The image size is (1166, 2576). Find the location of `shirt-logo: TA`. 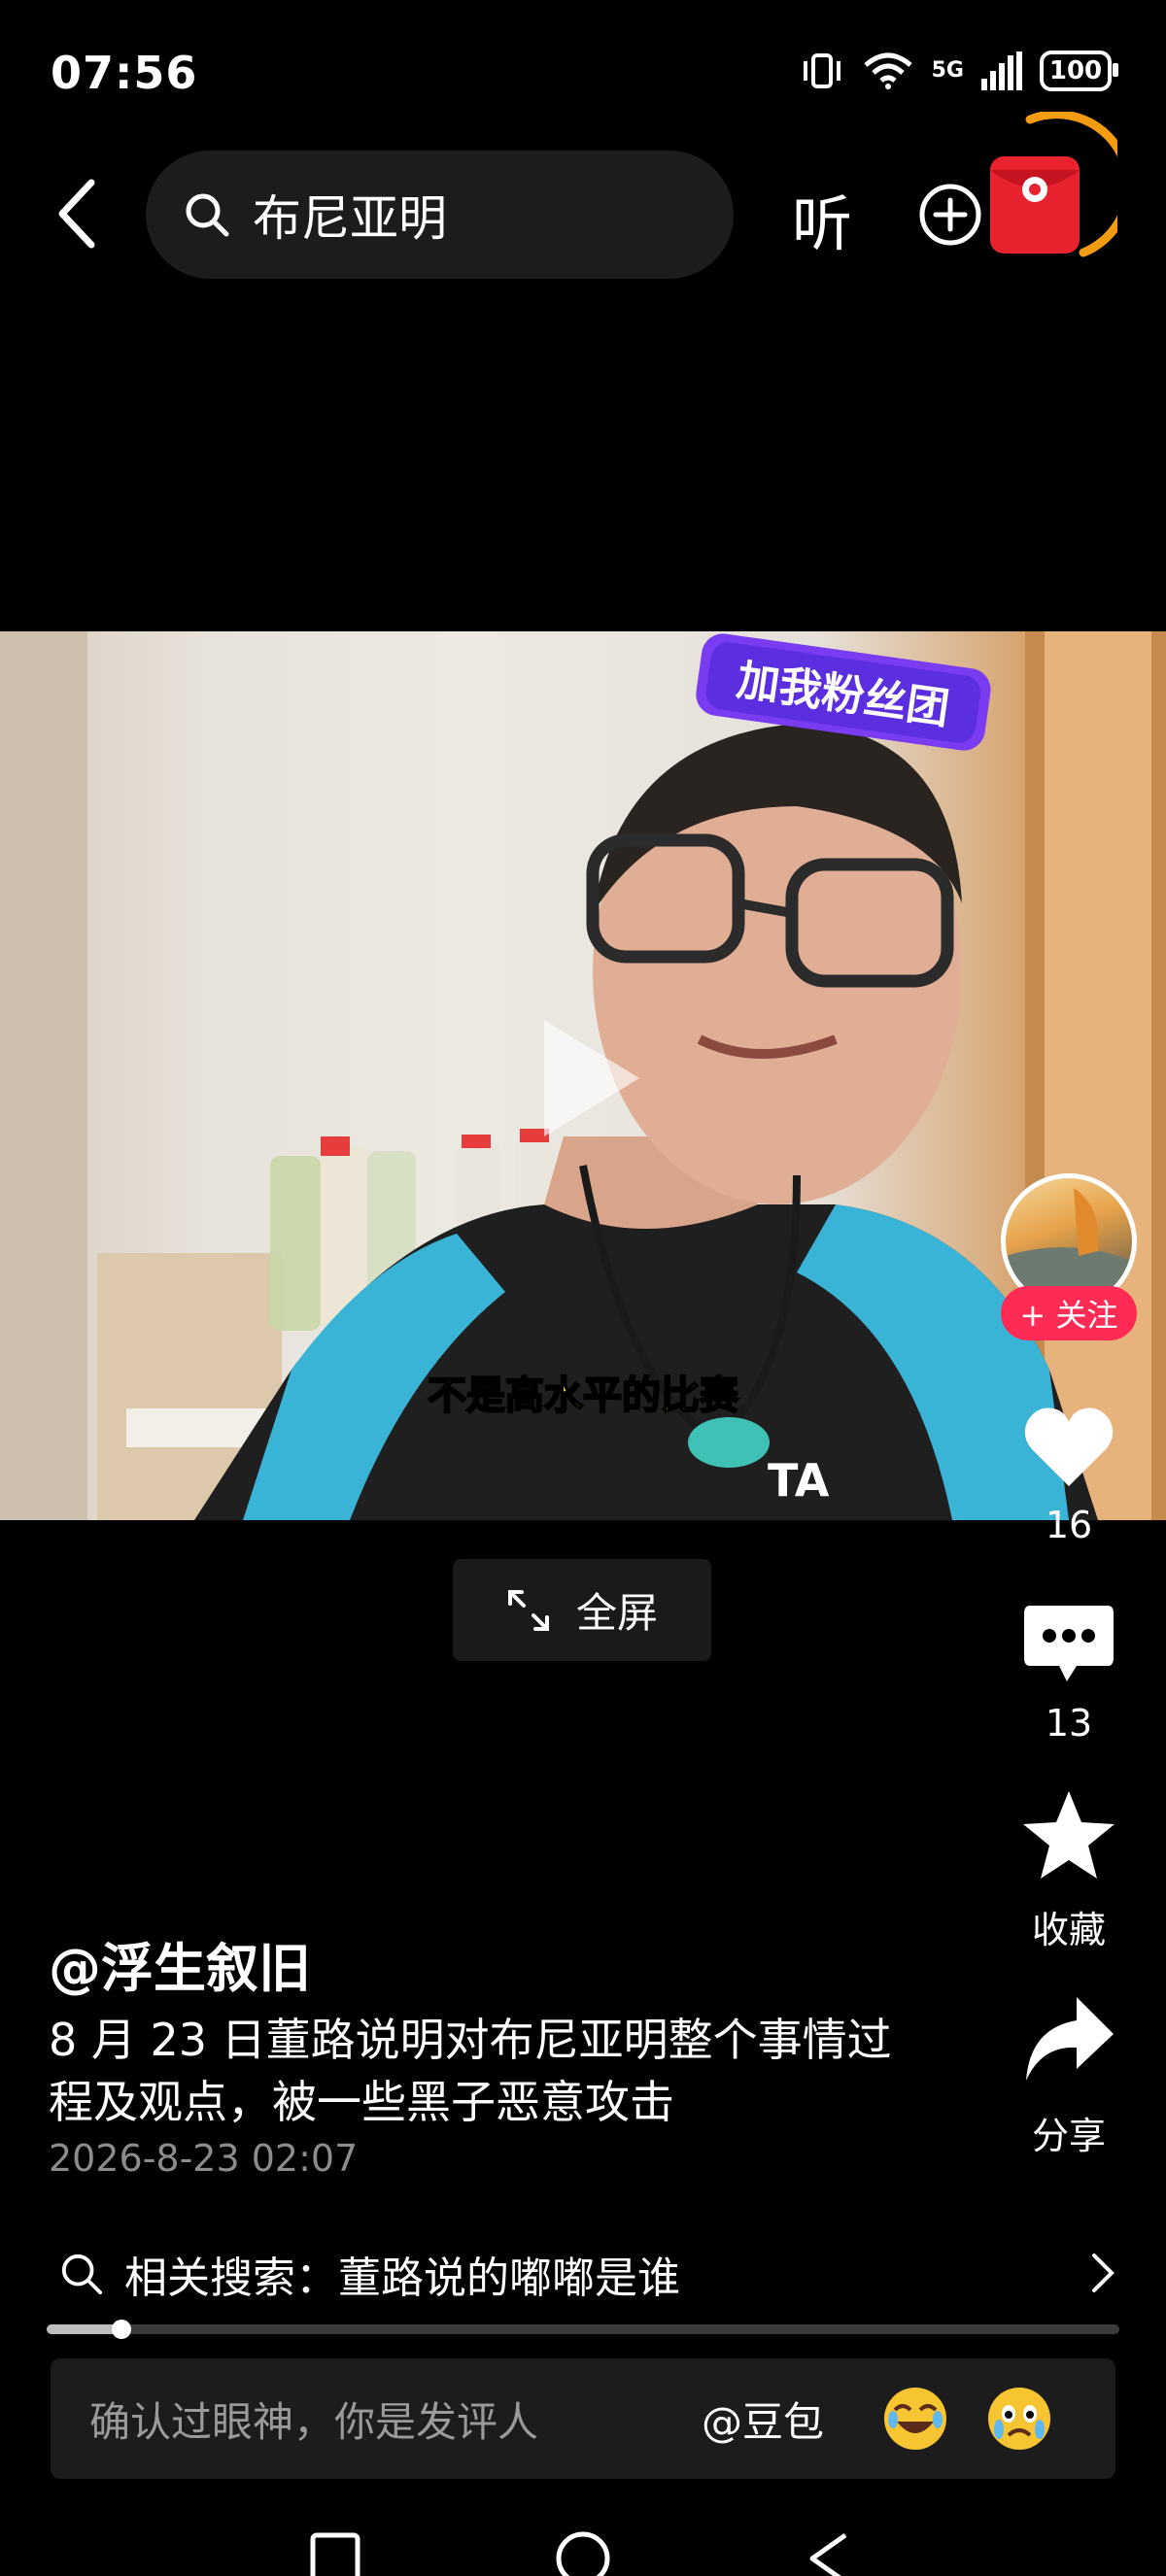

shirt-logo: TA is located at coordinates (799, 1480).